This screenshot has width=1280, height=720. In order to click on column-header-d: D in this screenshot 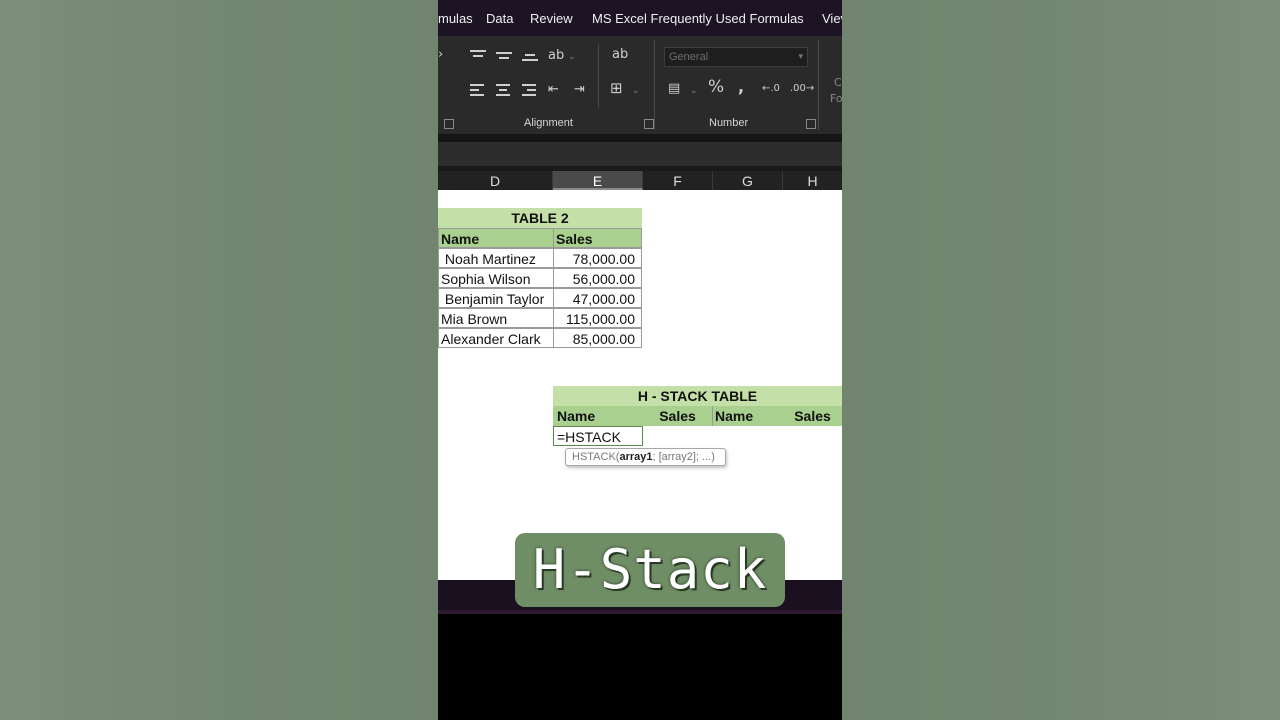, I will do `click(495, 180)`.